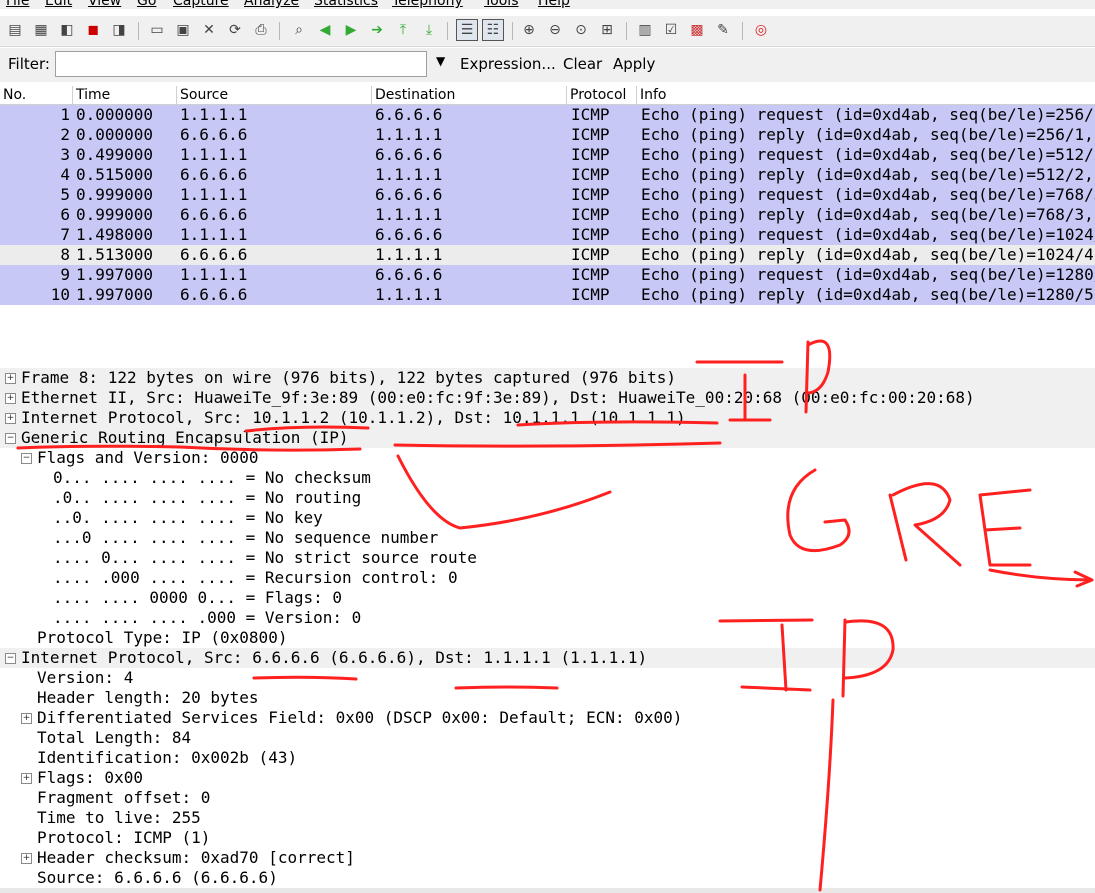  I want to click on detail-text: Header checksum: 0xad70 [correct], so click(196, 857).